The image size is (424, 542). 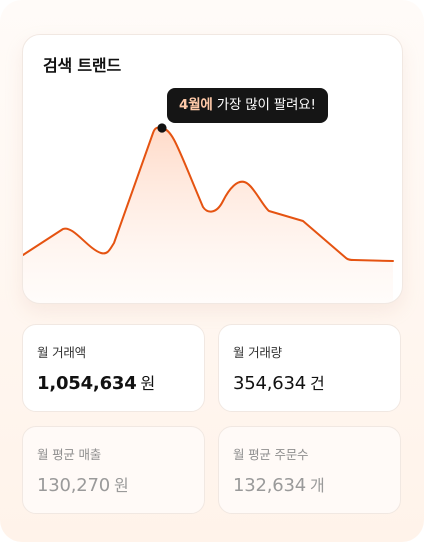 I want to click on monthly-sales-value: 1,054,634 원, so click(x=96, y=382).